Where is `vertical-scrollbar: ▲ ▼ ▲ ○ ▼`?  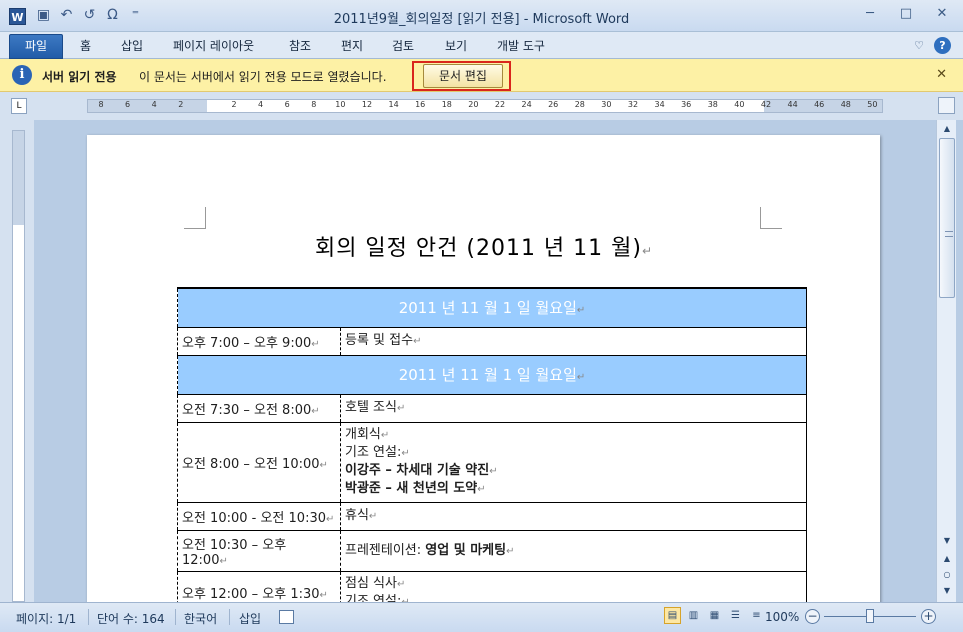 vertical-scrollbar: ▲ ▼ ▲ ○ ▼ is located at coordinates (946, 361).